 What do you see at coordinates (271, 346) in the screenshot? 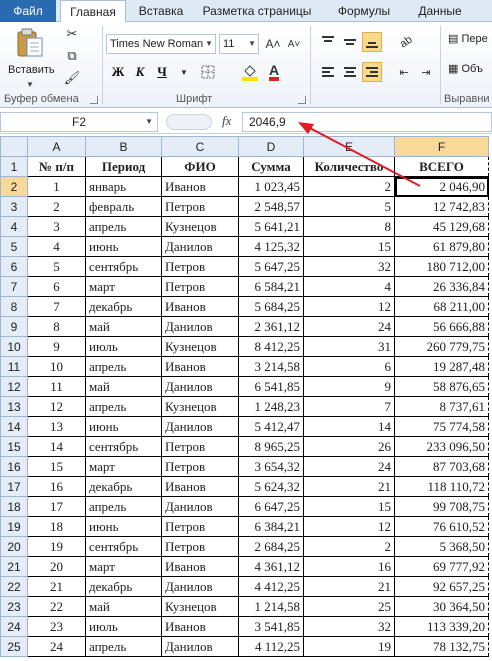
I see `cell-sum: 8 412,25` at bounding box center [271, 346].